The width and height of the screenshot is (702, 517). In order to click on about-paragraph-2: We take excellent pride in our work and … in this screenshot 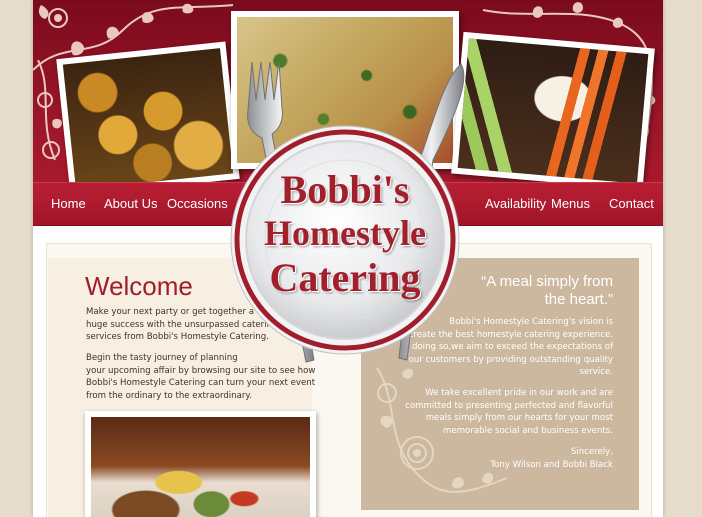, I will do `click(498, 412)`.